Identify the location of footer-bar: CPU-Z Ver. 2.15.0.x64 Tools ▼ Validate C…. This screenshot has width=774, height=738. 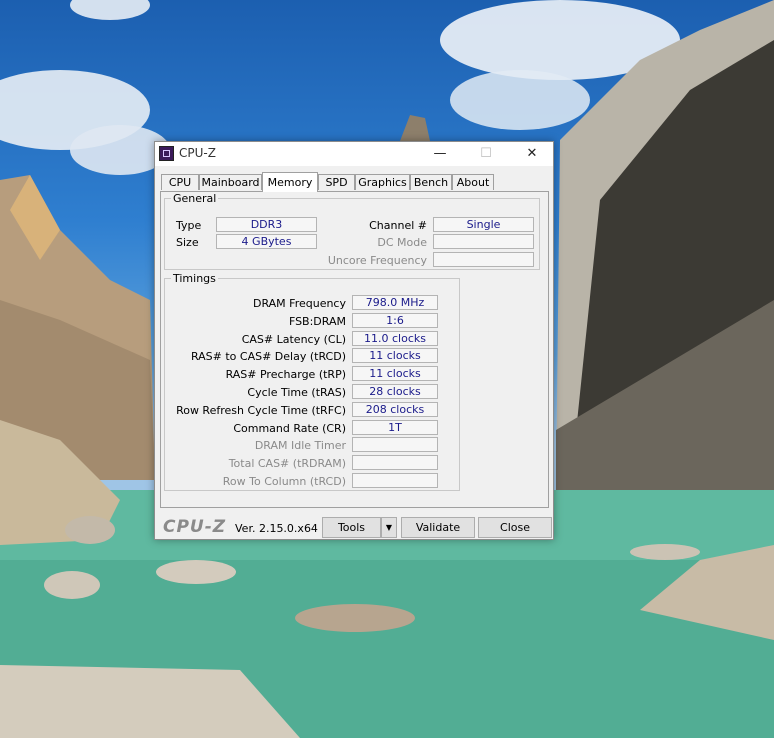
(354, 525).